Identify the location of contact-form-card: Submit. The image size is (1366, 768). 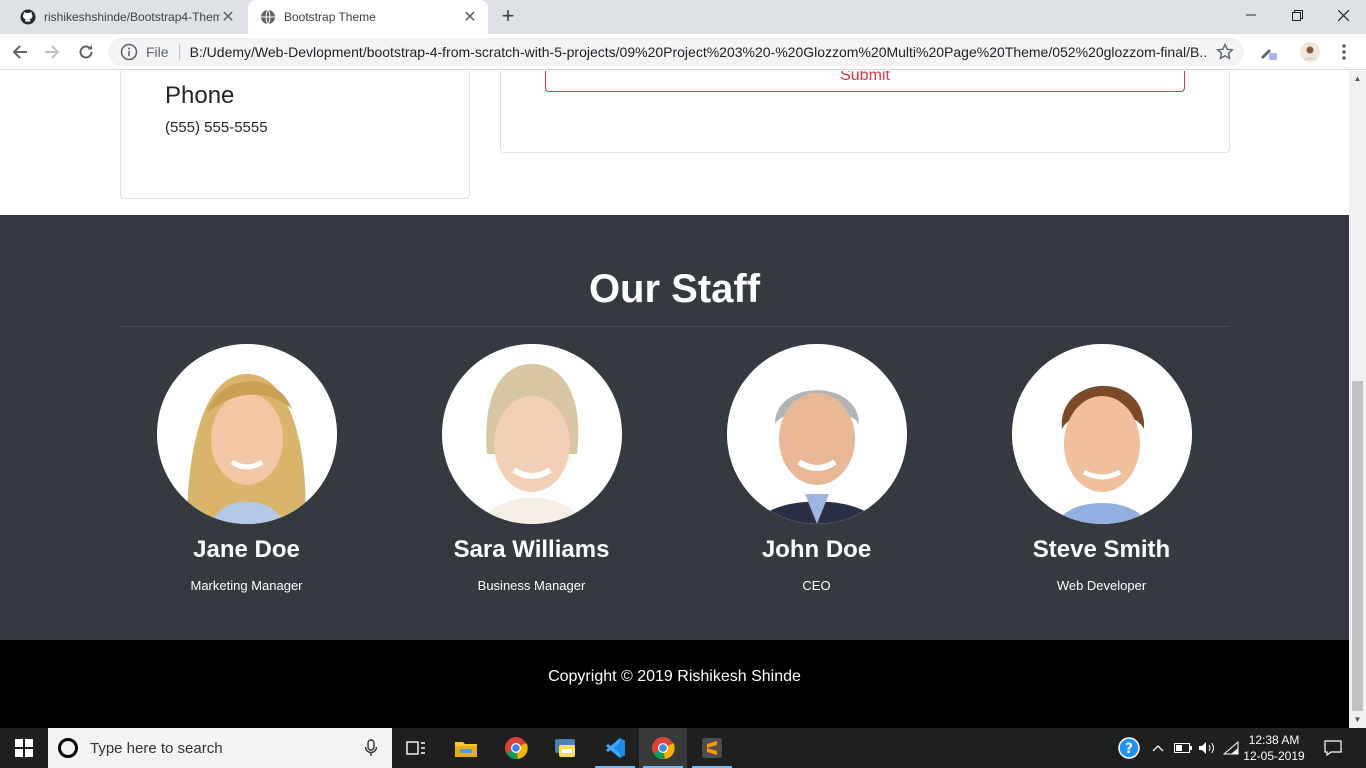
(865, 112).